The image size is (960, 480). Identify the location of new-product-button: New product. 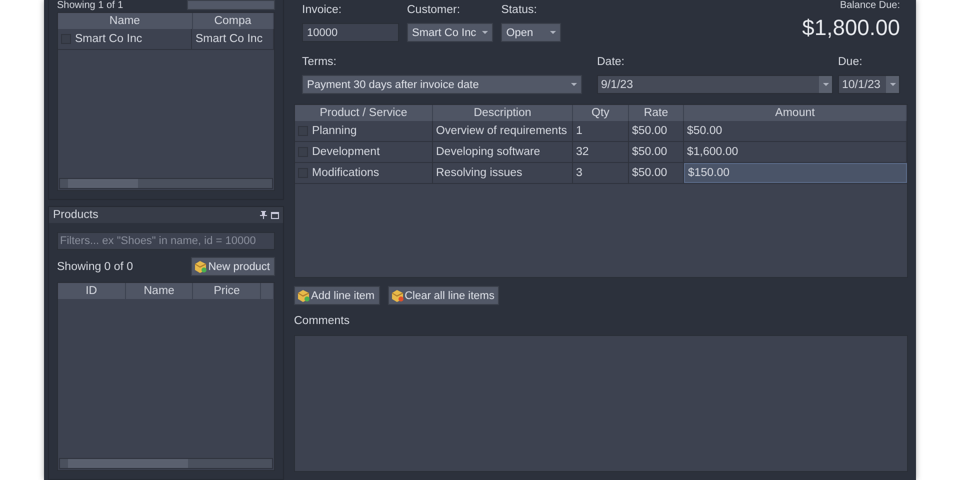
(233, 266).